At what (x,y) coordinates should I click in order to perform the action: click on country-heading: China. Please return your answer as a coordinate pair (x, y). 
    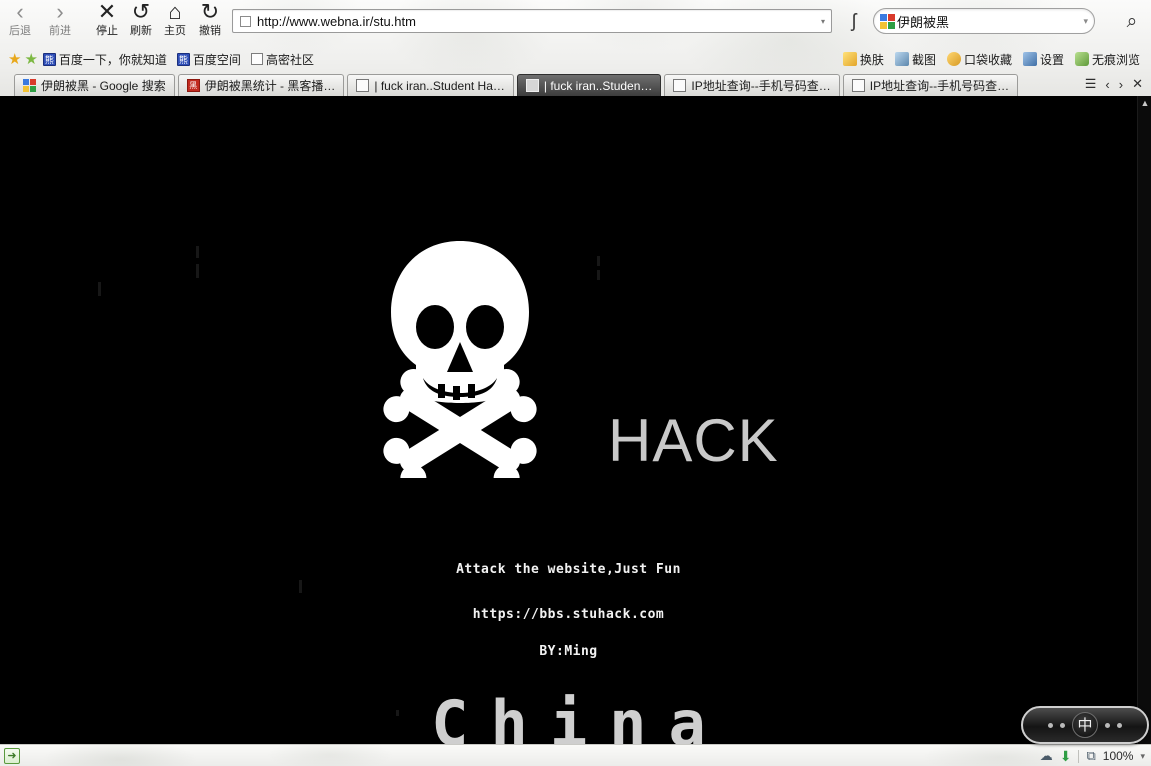
    Looking at the image, I should click on (579, 716).